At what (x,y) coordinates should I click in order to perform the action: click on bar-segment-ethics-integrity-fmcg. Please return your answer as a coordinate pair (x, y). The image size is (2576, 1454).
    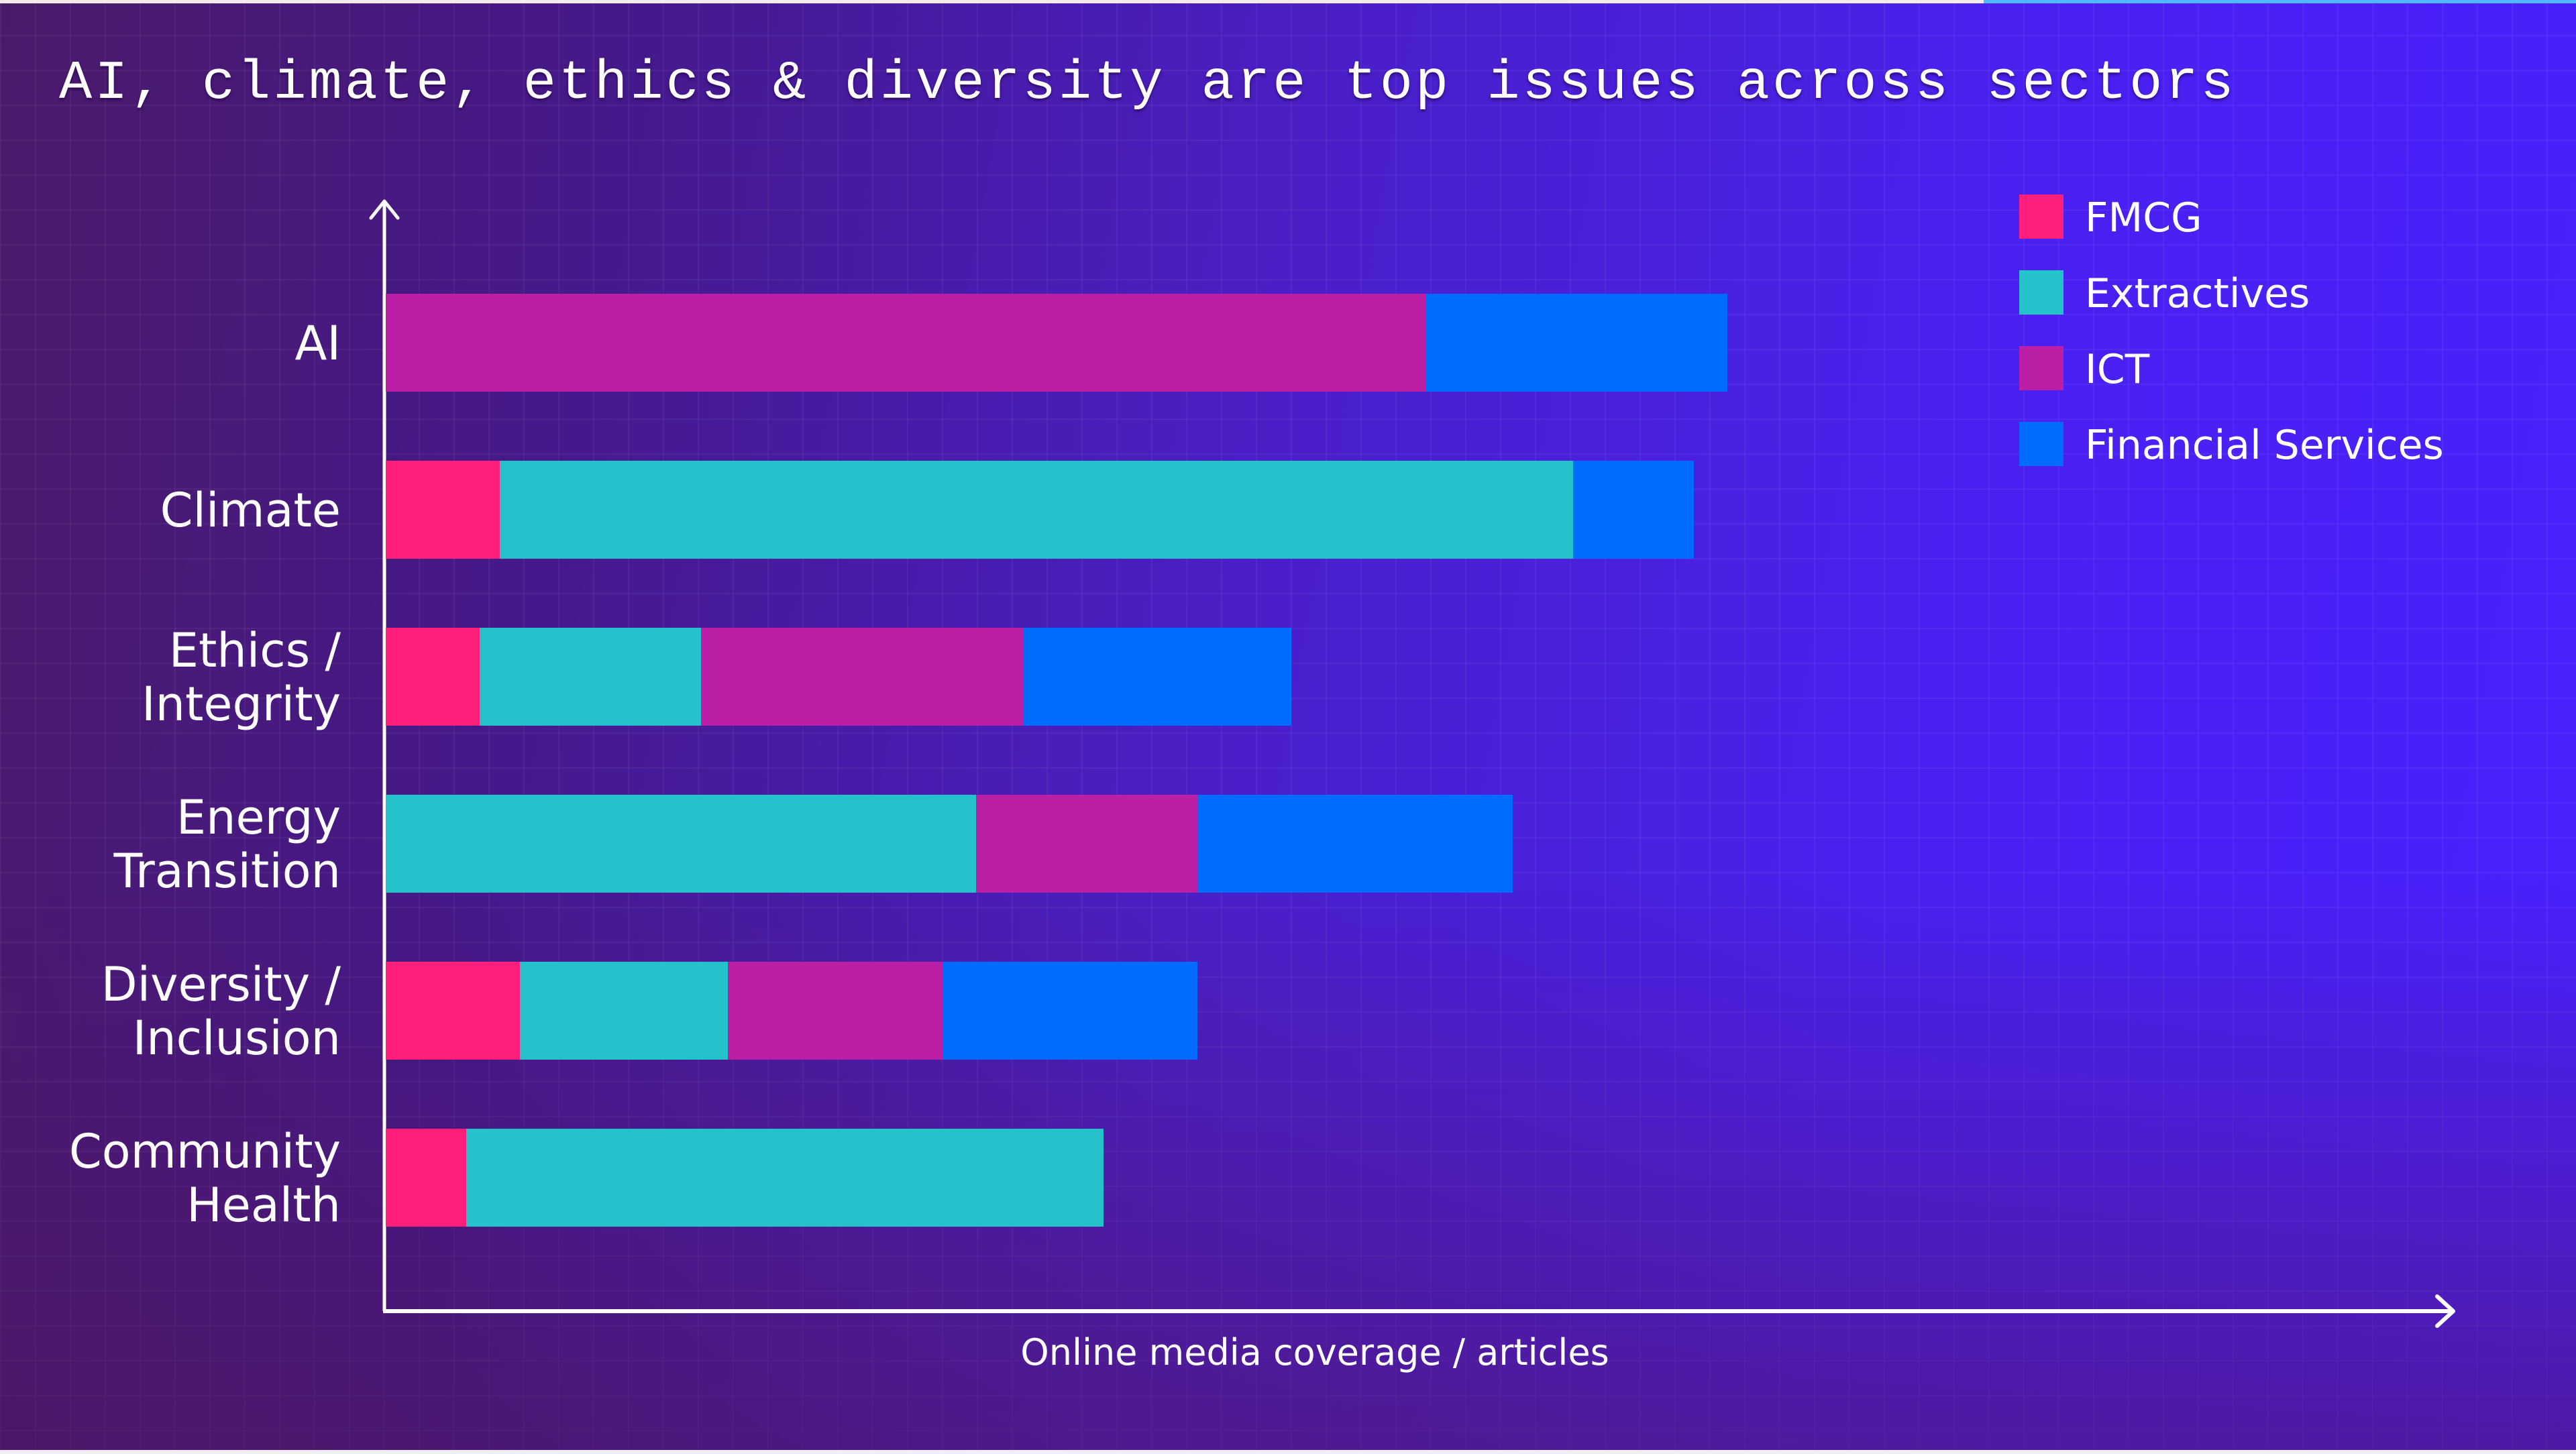
    Looking at the image, I should click on (433, 677).